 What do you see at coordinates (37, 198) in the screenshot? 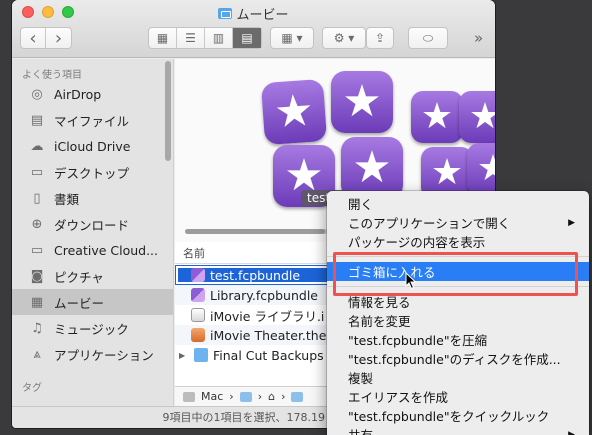
I see `document-icon: ▯` at bounding box center [37, 198].